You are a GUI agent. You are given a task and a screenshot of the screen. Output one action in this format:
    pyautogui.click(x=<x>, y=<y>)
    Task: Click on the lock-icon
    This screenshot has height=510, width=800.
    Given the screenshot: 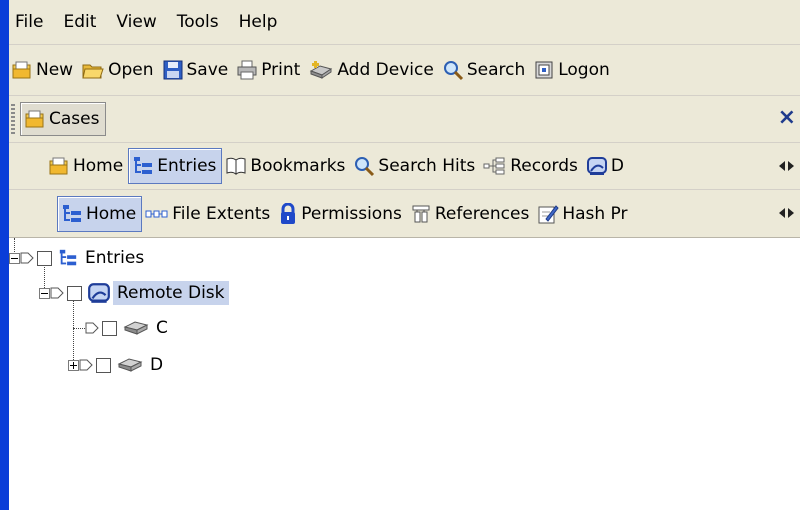 What is the action you would take?
    pyautogui.click(x=288, y=213)
    